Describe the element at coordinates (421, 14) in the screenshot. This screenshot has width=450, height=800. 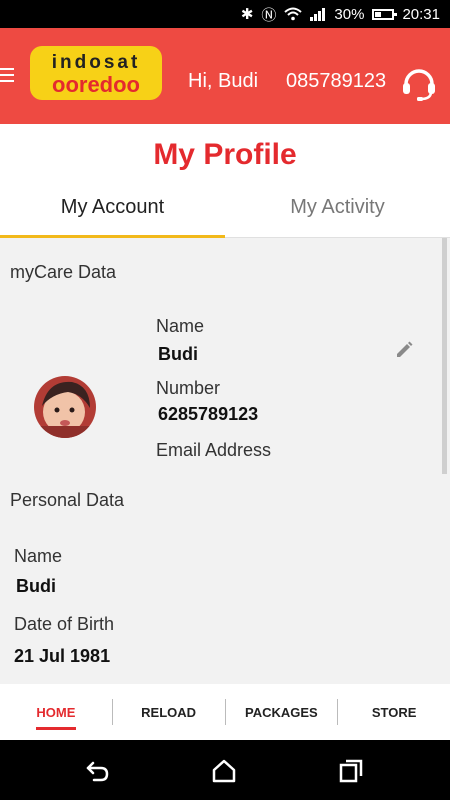
I see `clock-time: 20:31` at that location.